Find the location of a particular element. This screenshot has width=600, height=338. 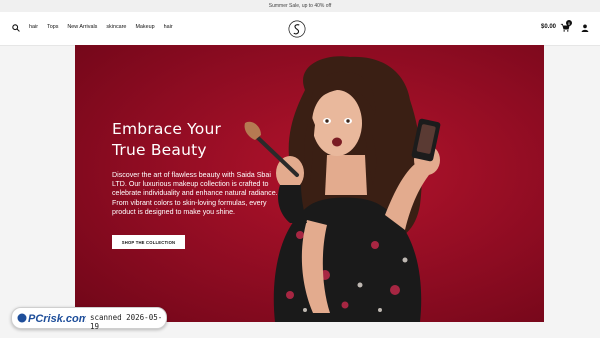

shop-collection-button: SHOP THE COLLECTION is located at coordinates (148, 242).